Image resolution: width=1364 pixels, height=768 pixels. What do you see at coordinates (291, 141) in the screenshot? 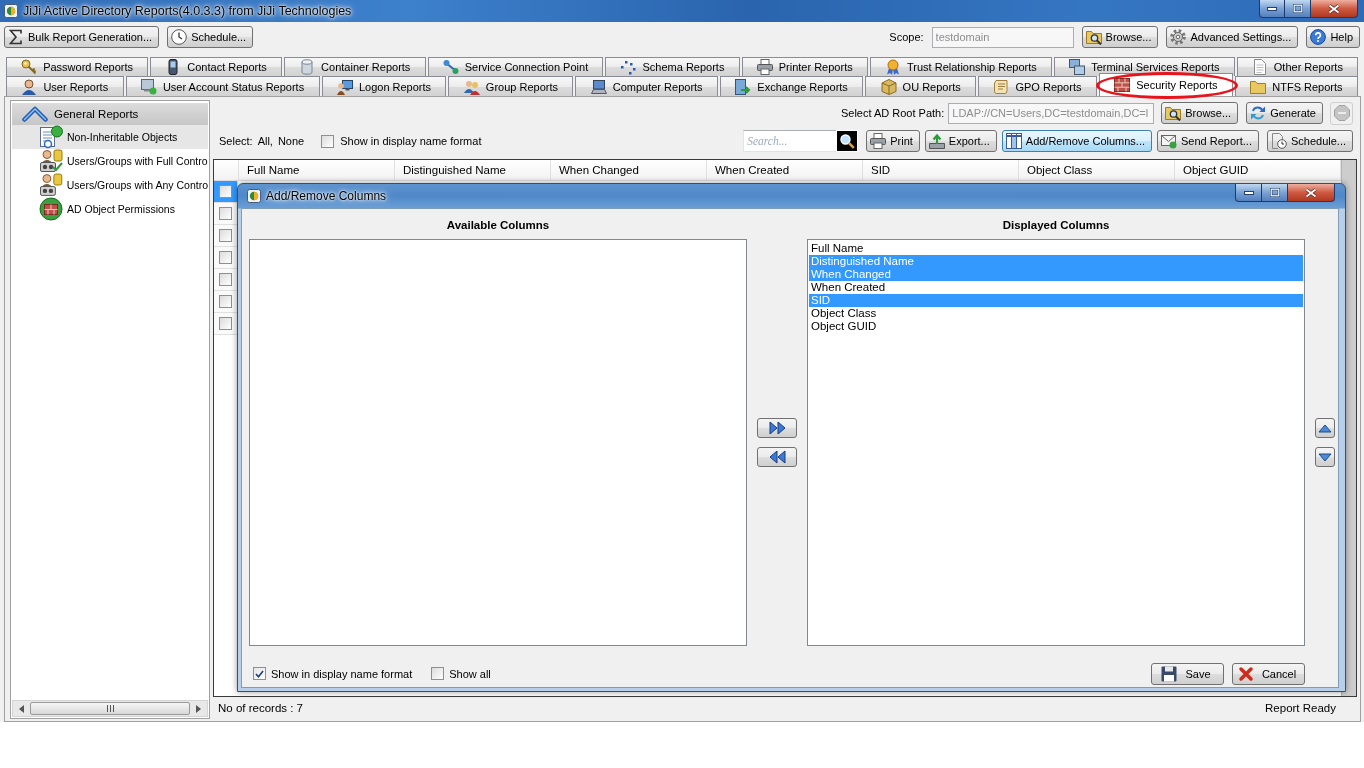
I see `select-link: None` at bounding box center [291, 141].